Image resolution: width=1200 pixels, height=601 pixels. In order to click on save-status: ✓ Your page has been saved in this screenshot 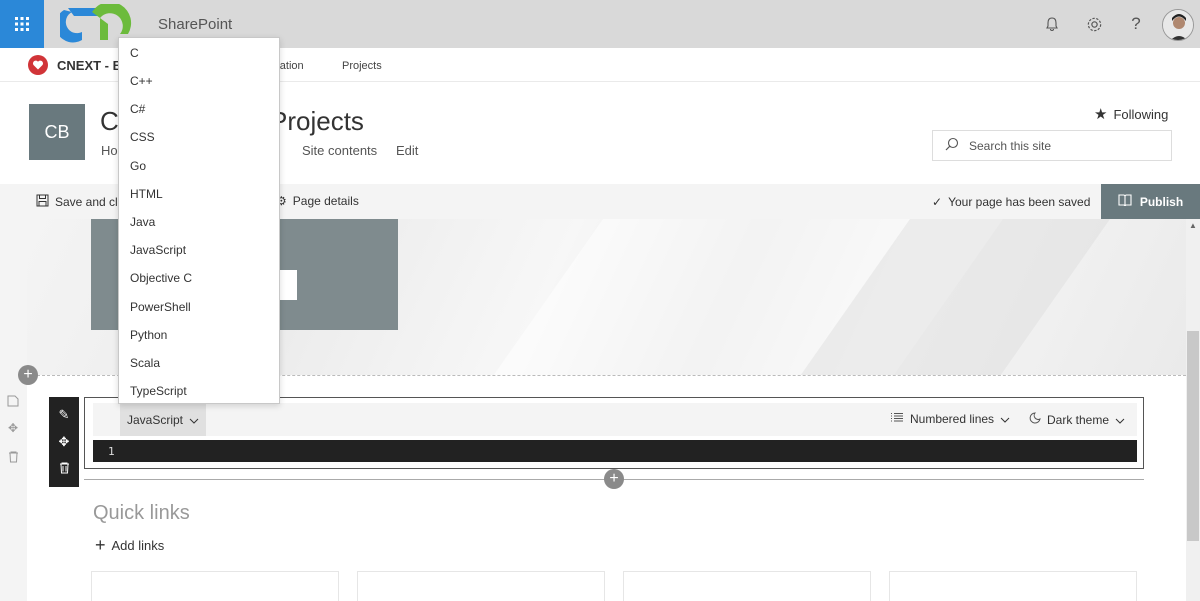, I will do `click(1011, 202)`.